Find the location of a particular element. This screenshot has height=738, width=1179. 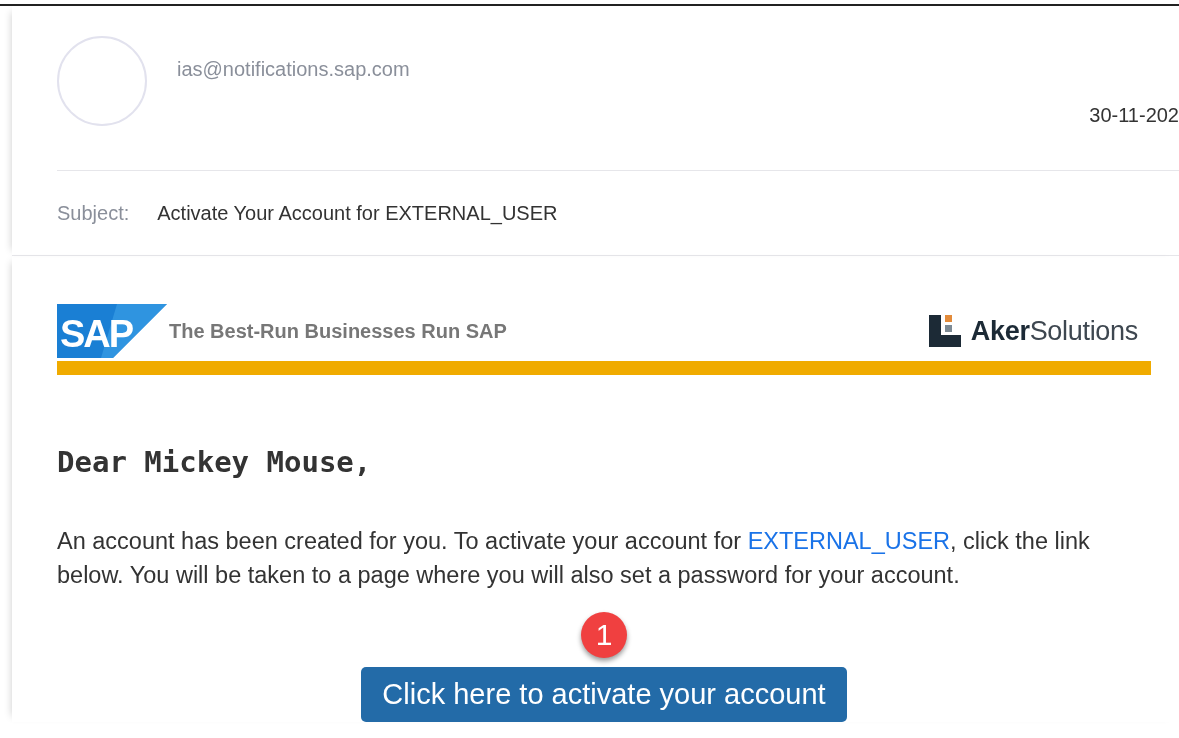

partner-logo-text: AkerSolutions is located at coordinates (1054, 331).